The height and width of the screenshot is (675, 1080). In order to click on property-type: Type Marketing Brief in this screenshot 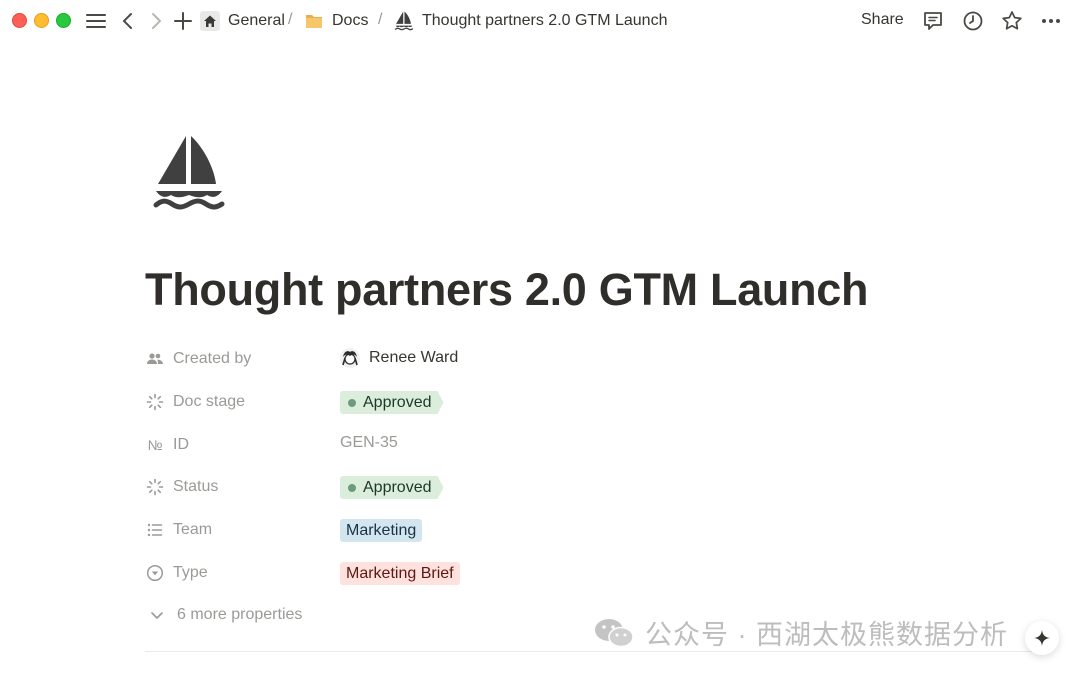, I will do `click(445, 574)`.